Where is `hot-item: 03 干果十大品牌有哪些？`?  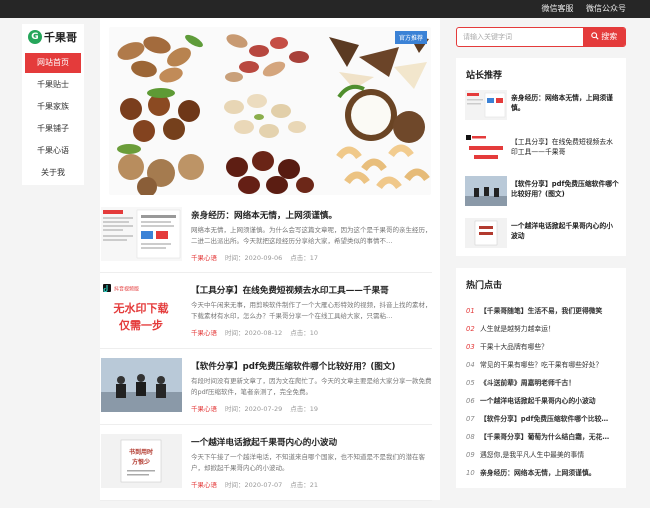 hot-item: 03 干果十大品牌有哪些？ is located at coordinates (542, 347).